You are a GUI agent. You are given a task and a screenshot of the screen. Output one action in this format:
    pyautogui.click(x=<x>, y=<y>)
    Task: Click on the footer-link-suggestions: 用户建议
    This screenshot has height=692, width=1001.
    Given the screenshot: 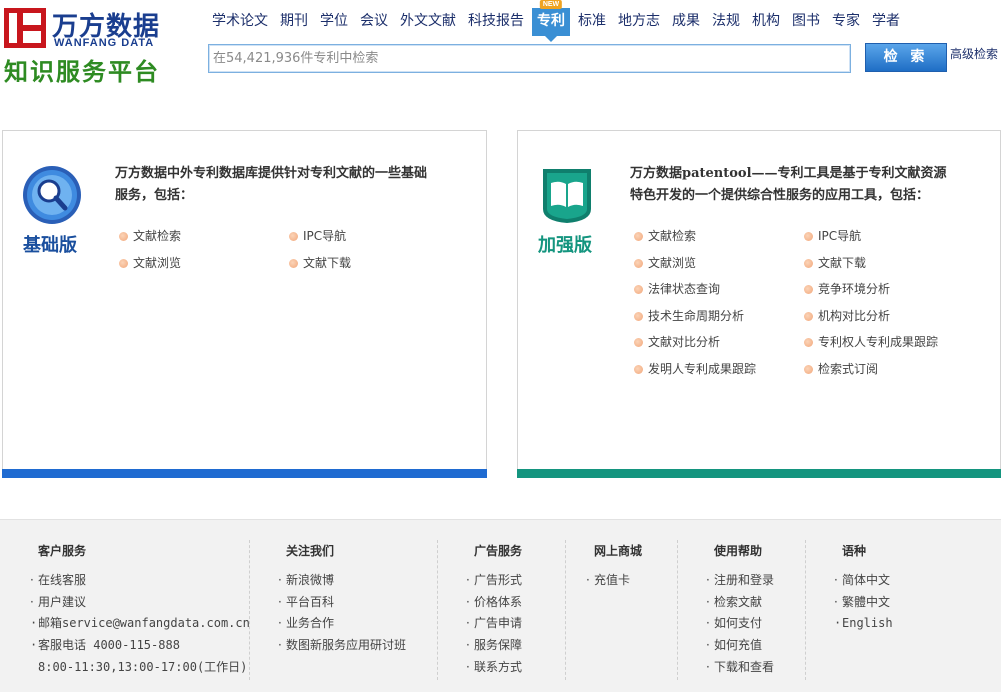 What is the action you would take?
    pyautogui.click(x=139, y=603)
    